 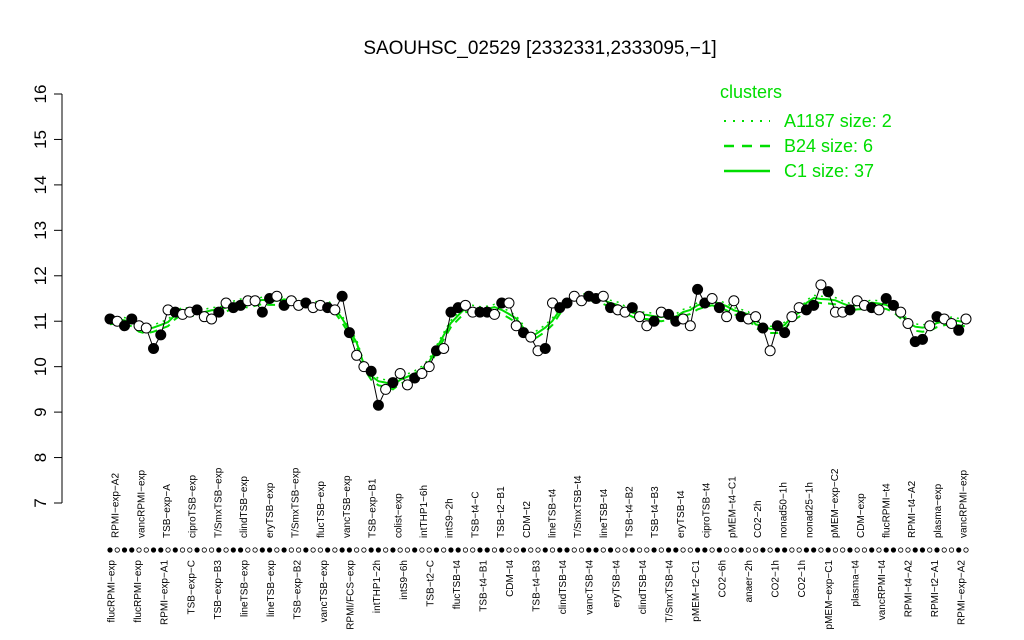 What do you see at coordinates (776, 579) in the screenshot?
I see `x-tick-label: CO2−1h` at bounding box center [776, 579].